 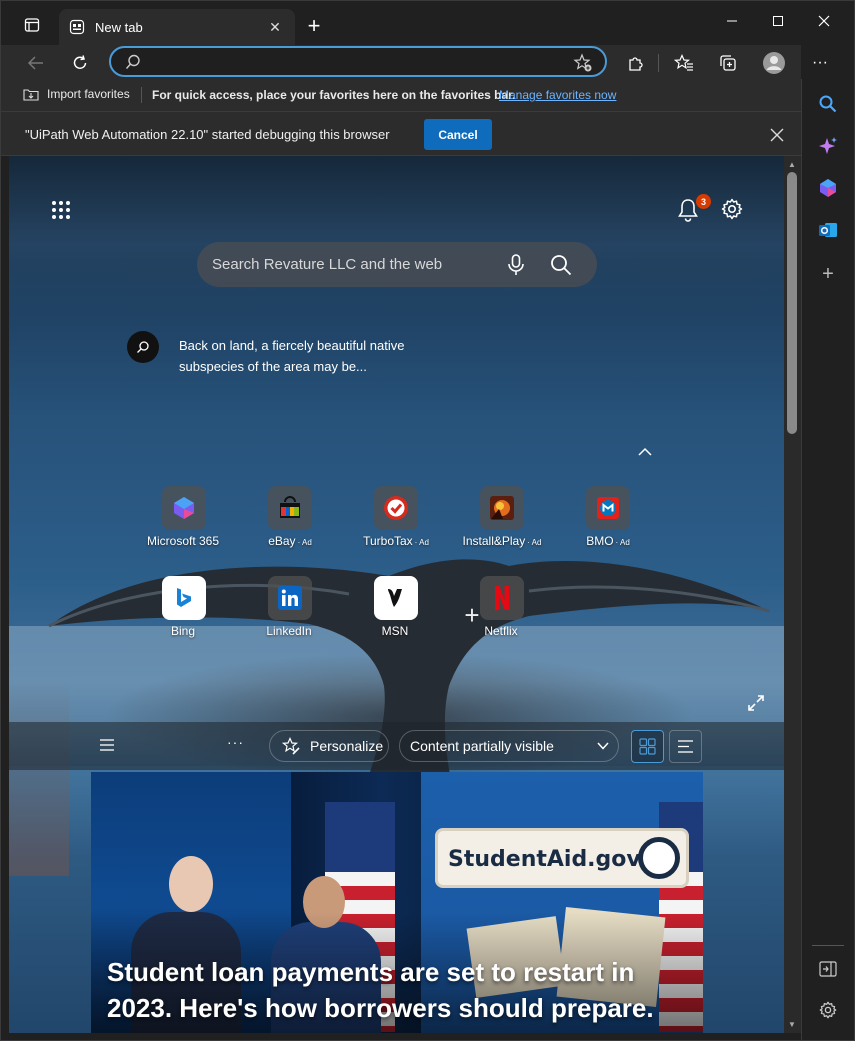 What do you see at coordinates (502, 508) in the screenshot?
I see `game-icon` at bounding box center [502, 508].